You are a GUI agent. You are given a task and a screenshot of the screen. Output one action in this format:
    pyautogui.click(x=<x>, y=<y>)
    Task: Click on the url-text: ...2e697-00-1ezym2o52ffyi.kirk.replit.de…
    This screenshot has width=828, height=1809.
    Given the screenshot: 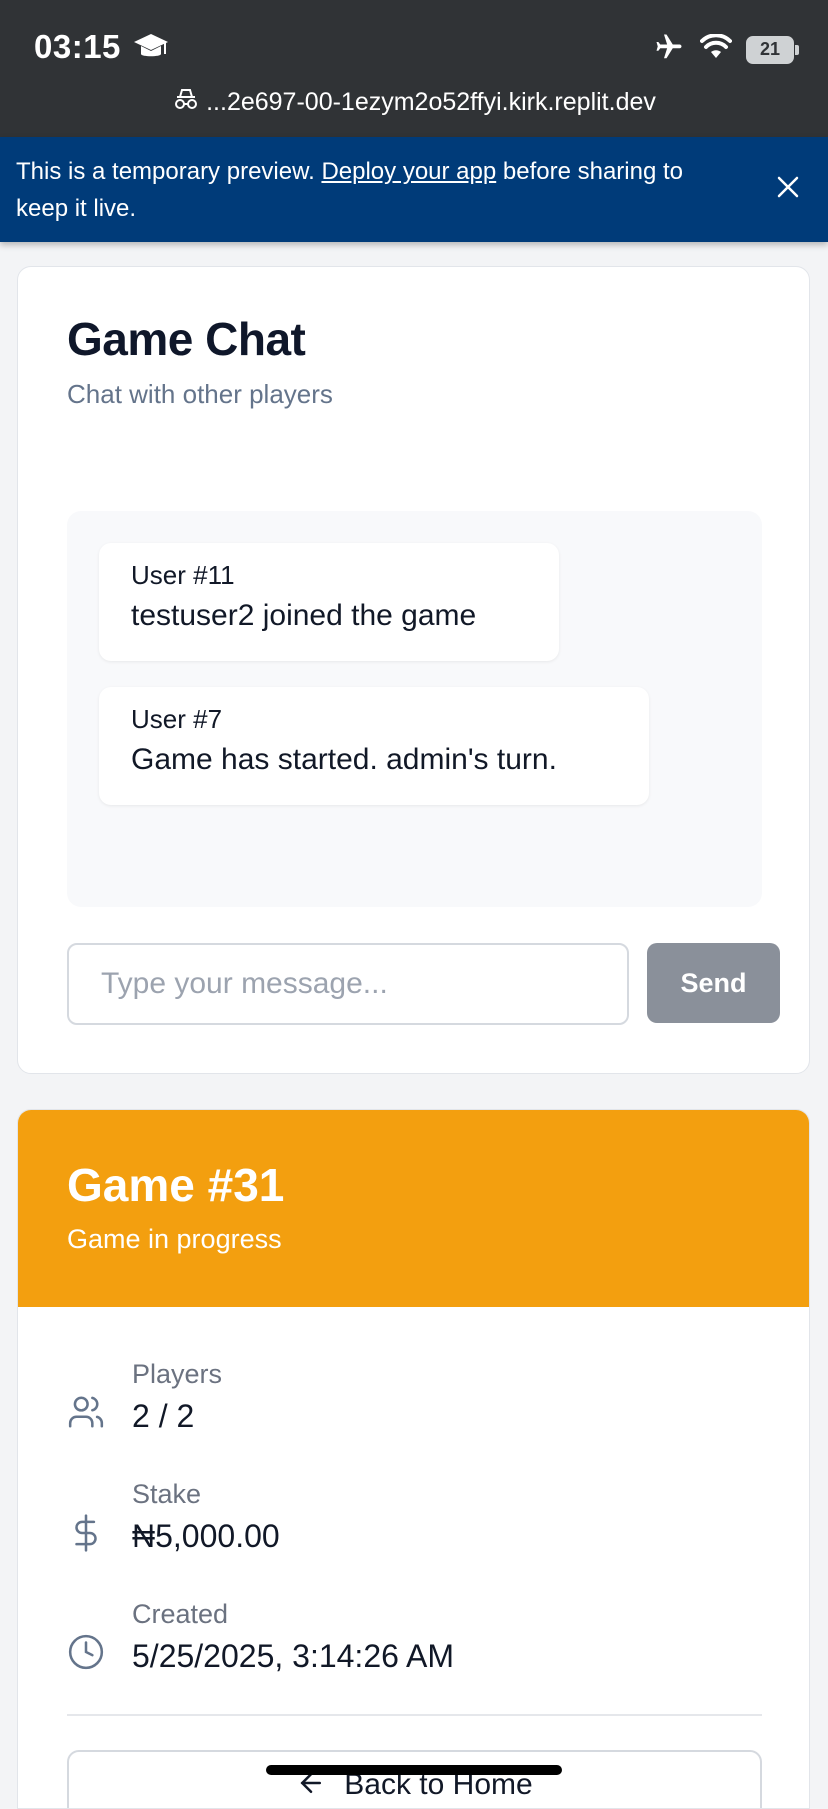 What is the action you would take?
    pyautogui.click(x=431, y=102)
    